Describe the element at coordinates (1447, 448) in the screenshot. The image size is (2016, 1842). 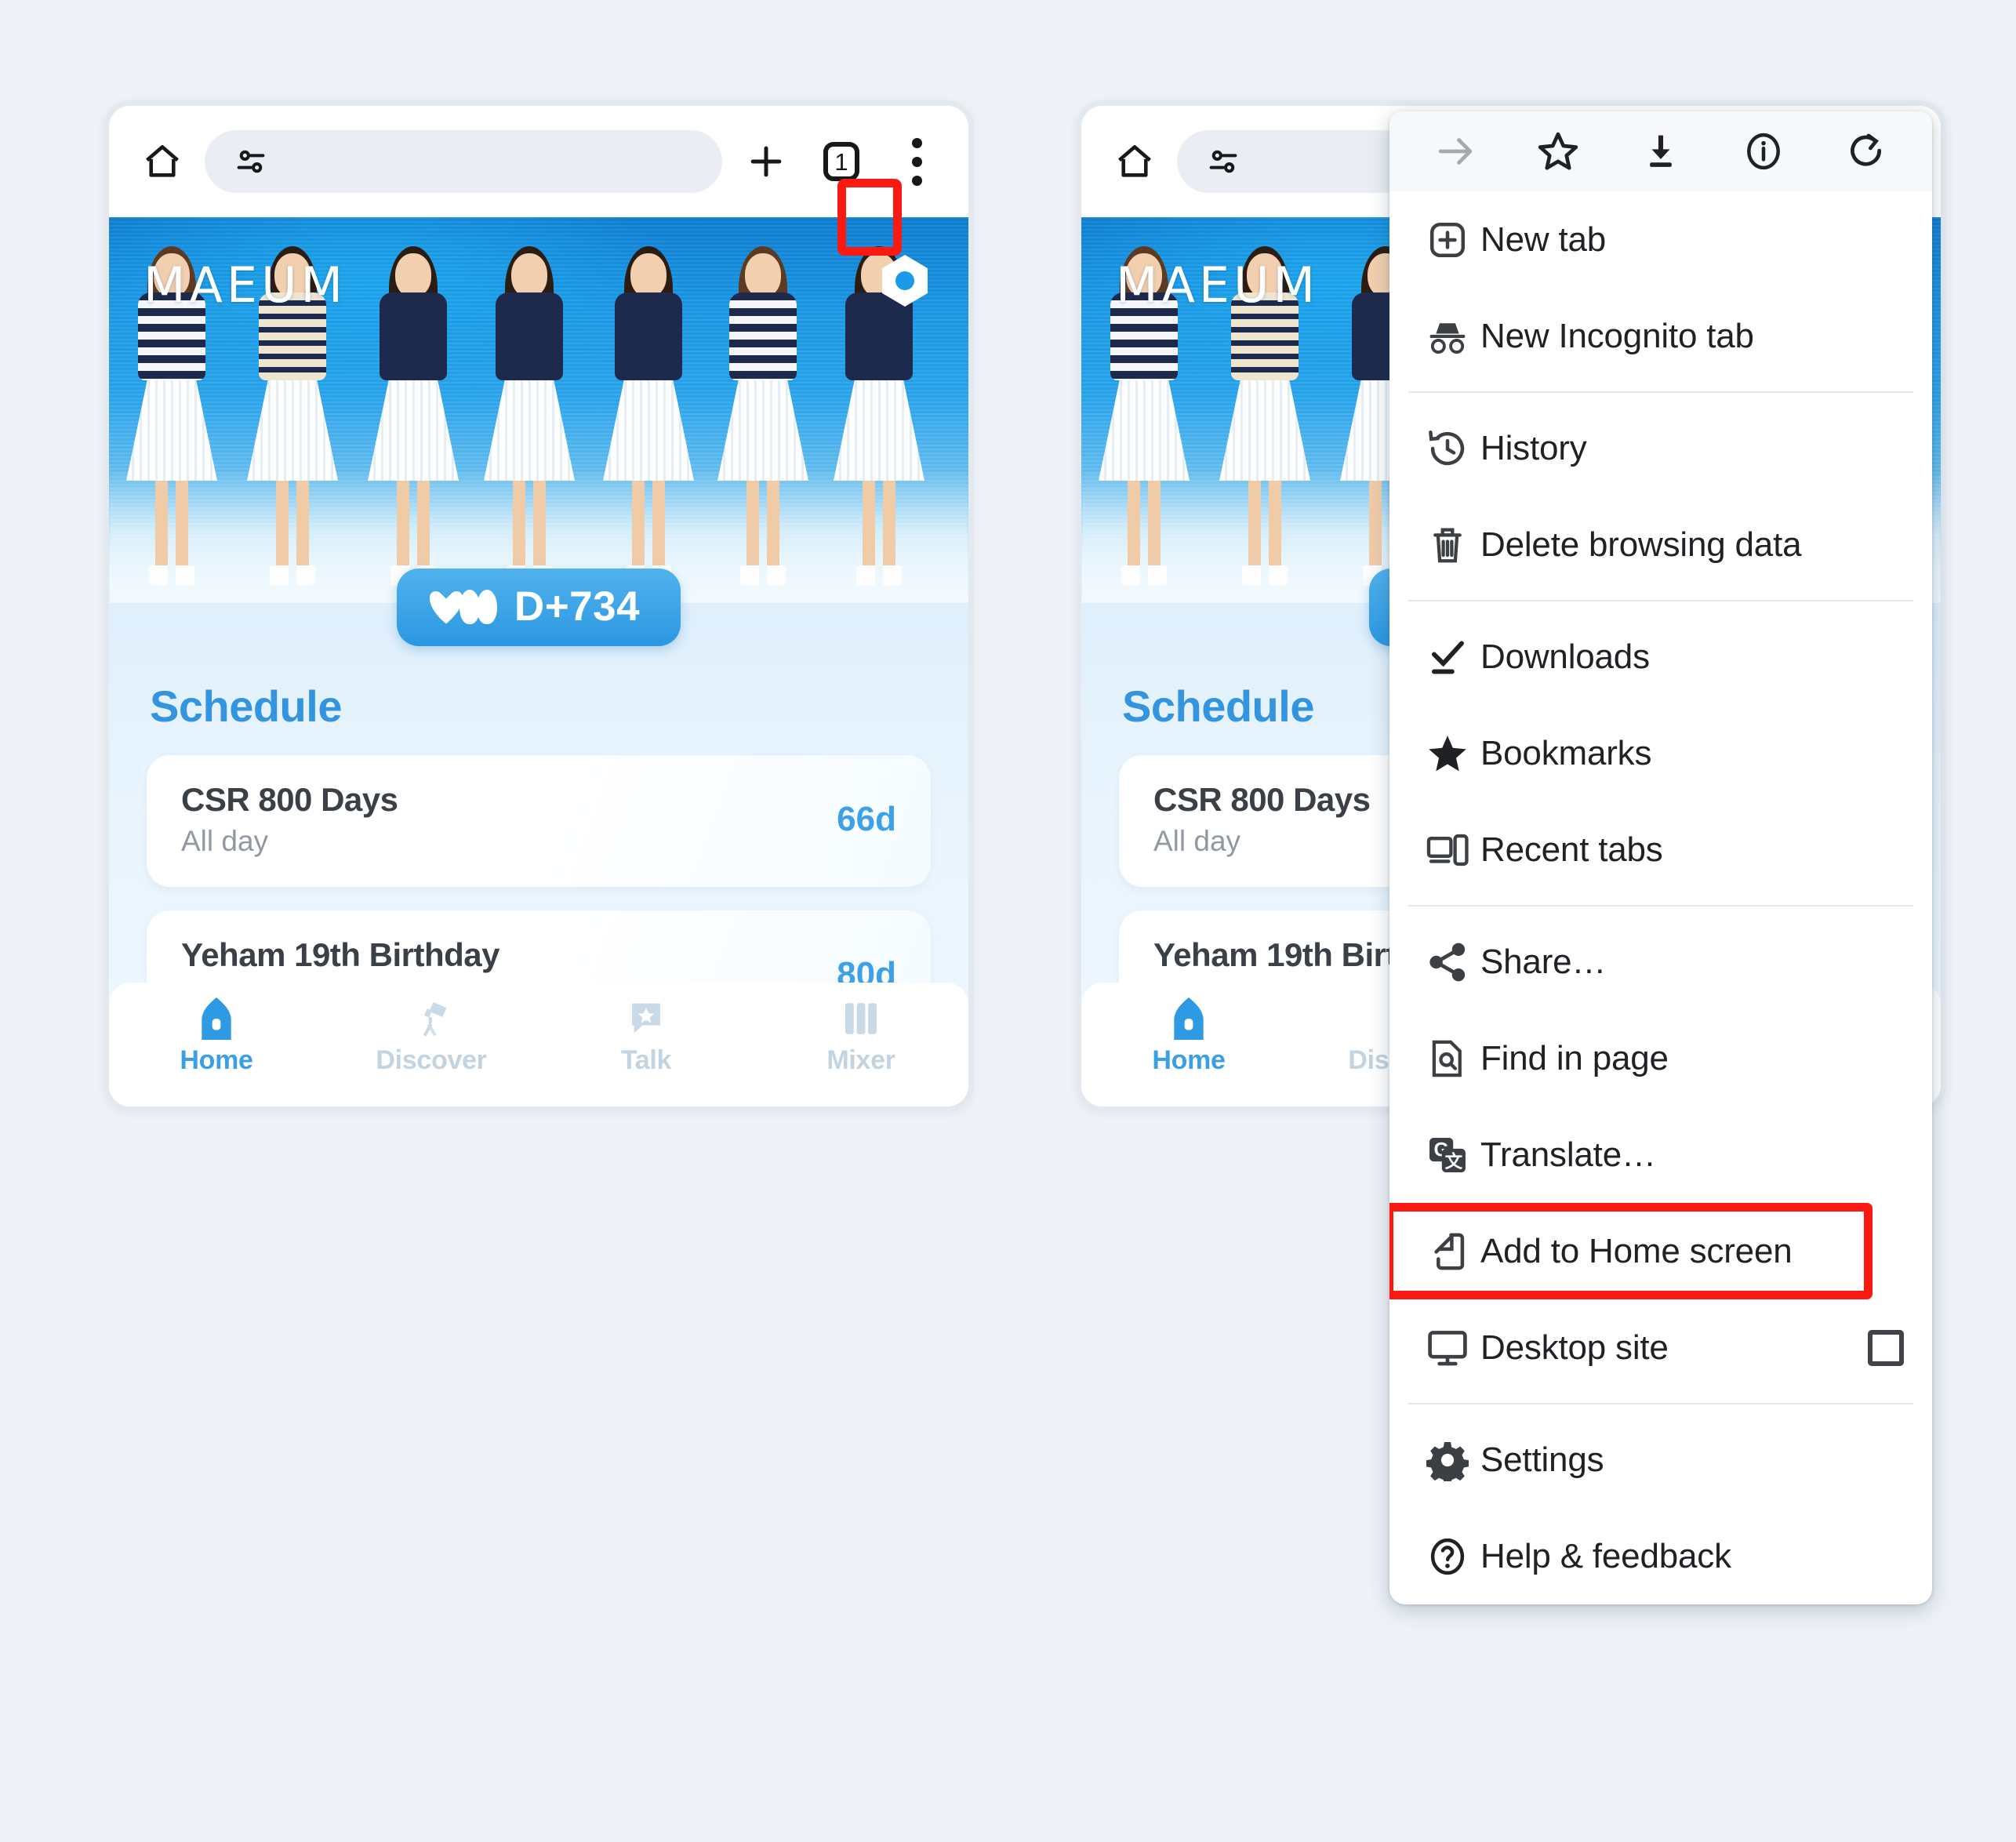
I see `history-icon` at that location.